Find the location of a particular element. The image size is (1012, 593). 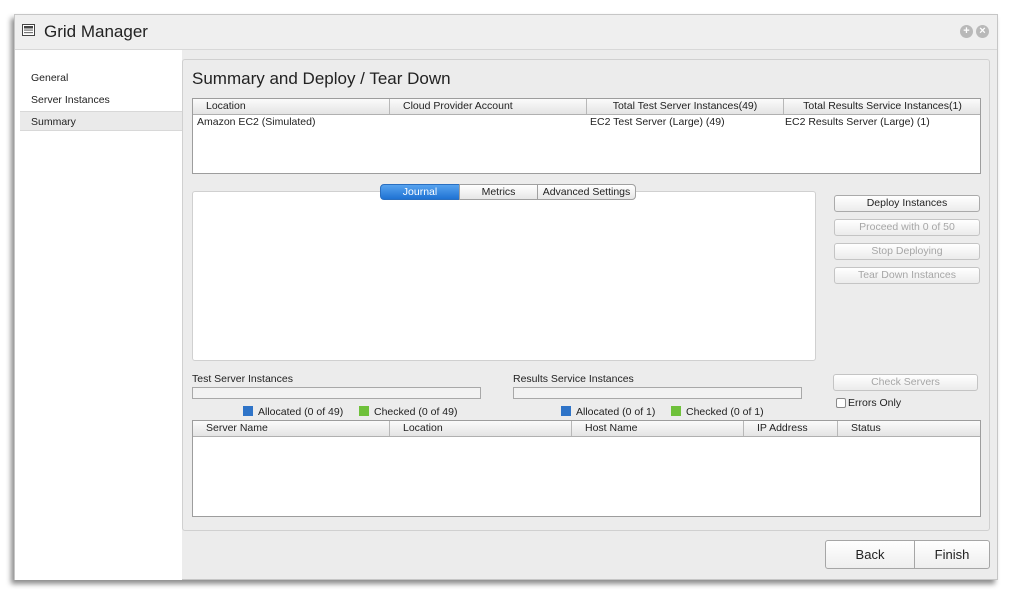

test-checked-legend: Checked (0 of 49) is located at coordinates (408, 412).